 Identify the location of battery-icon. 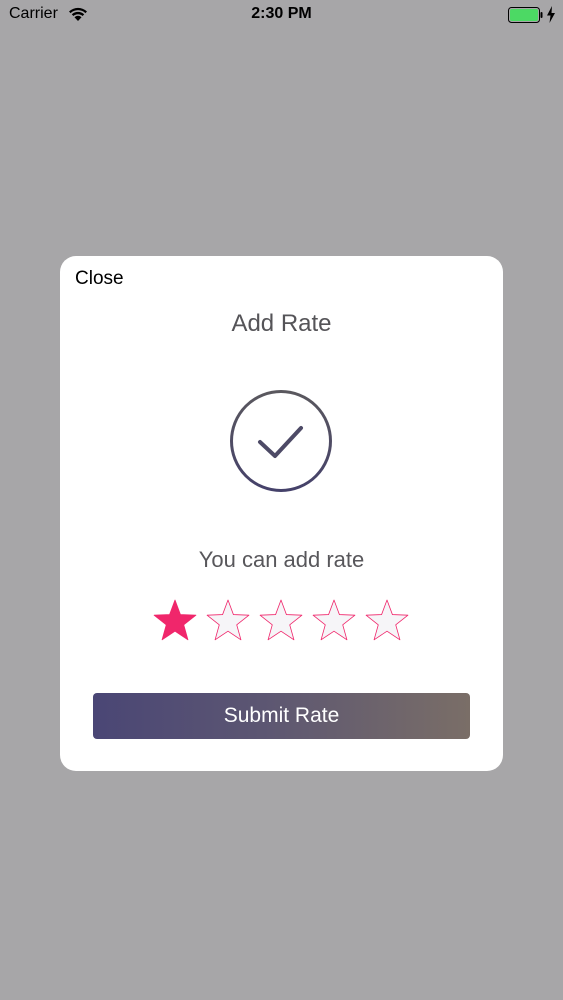
(525, 15).